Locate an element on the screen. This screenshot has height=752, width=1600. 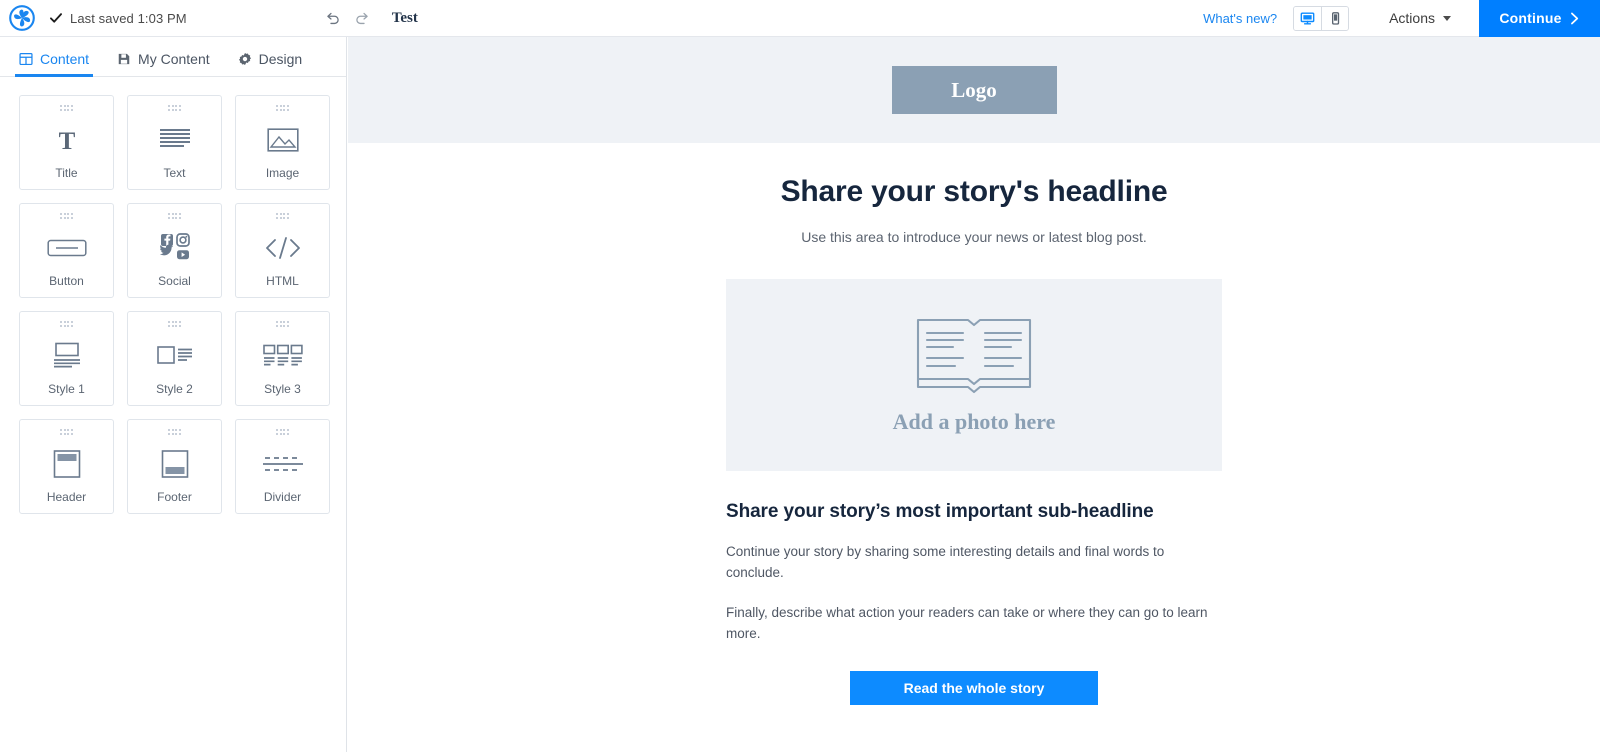
block-label: Style 1 is located at coordinates (66, 389).